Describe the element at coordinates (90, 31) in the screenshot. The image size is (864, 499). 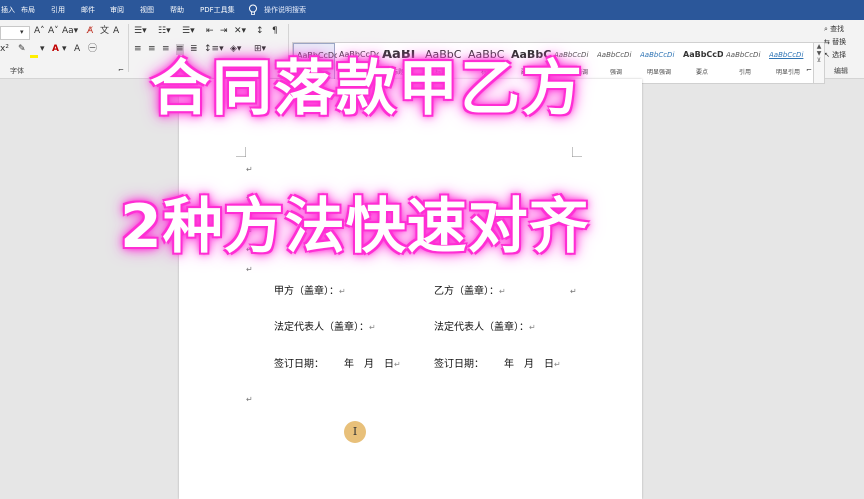
I see `clear-format-icon: A̸` at that location.